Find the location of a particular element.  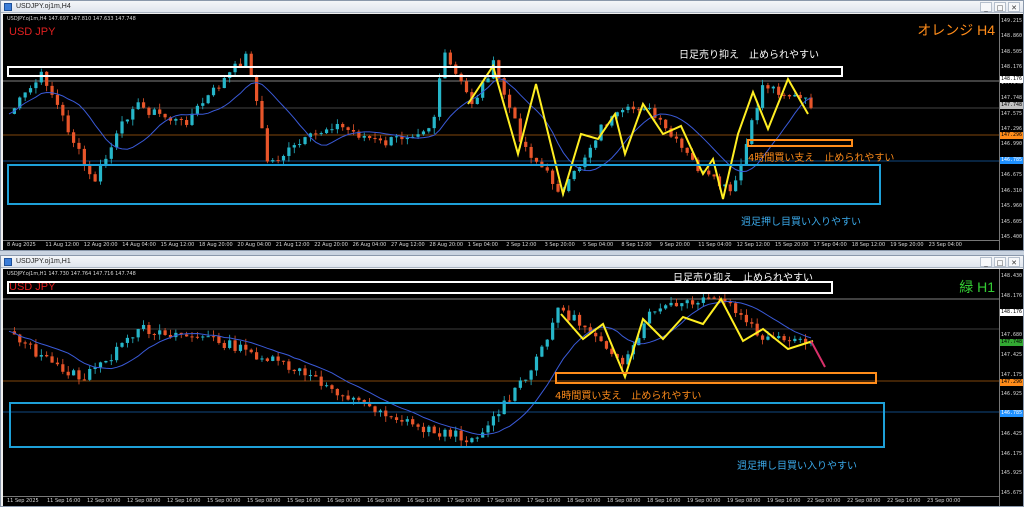

time-tick-label: 12 Sep 16:00 is located at coordinates (184, 501).